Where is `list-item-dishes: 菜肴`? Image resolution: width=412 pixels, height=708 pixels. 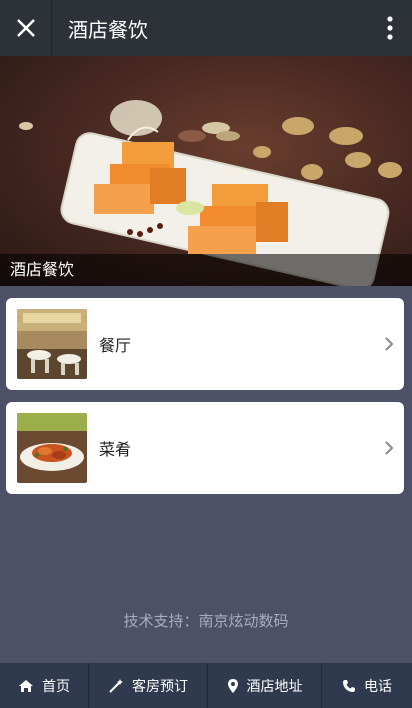 list-item-dishes: 菜肴 is located at coordinates (205, 448).